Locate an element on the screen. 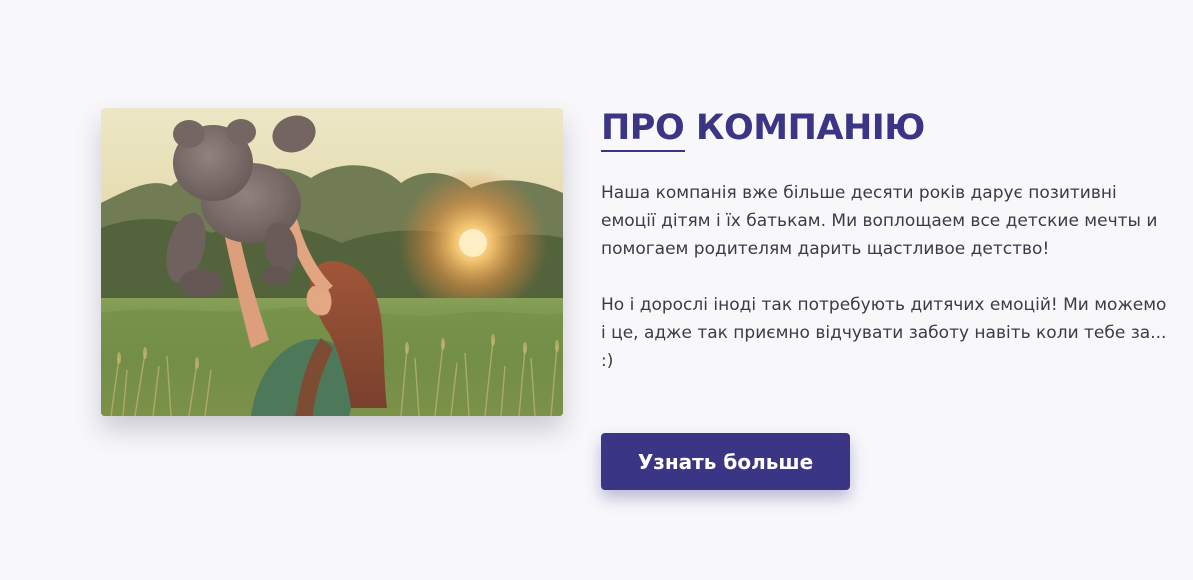 This screenshot has height=580, width=1193. title-underline is located at coordinates (643, 151).